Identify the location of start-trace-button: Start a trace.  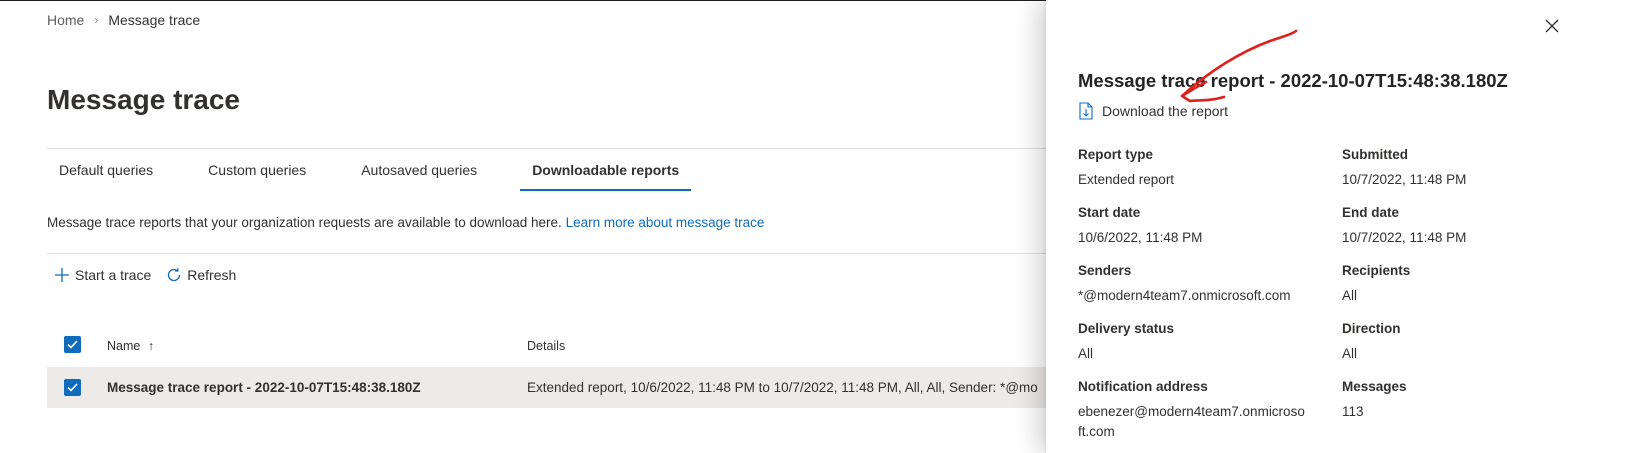
(102, 275).